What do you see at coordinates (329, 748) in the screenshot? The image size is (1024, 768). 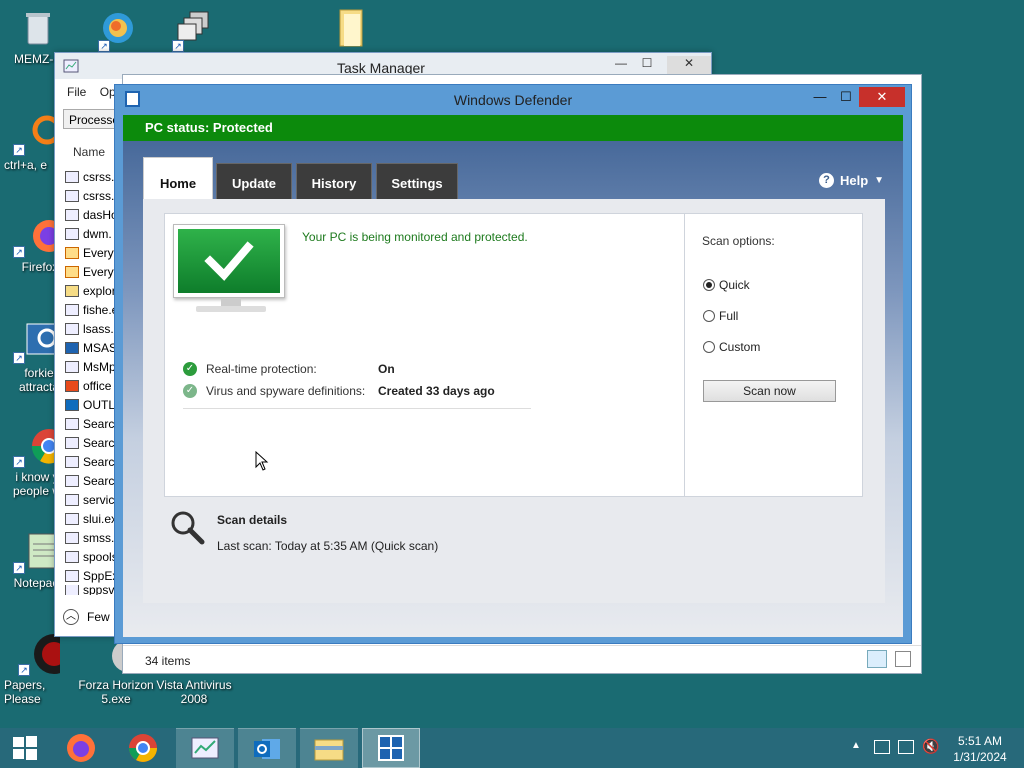 I see `taskbar-file-explorer` at bounding box center [329, 748].